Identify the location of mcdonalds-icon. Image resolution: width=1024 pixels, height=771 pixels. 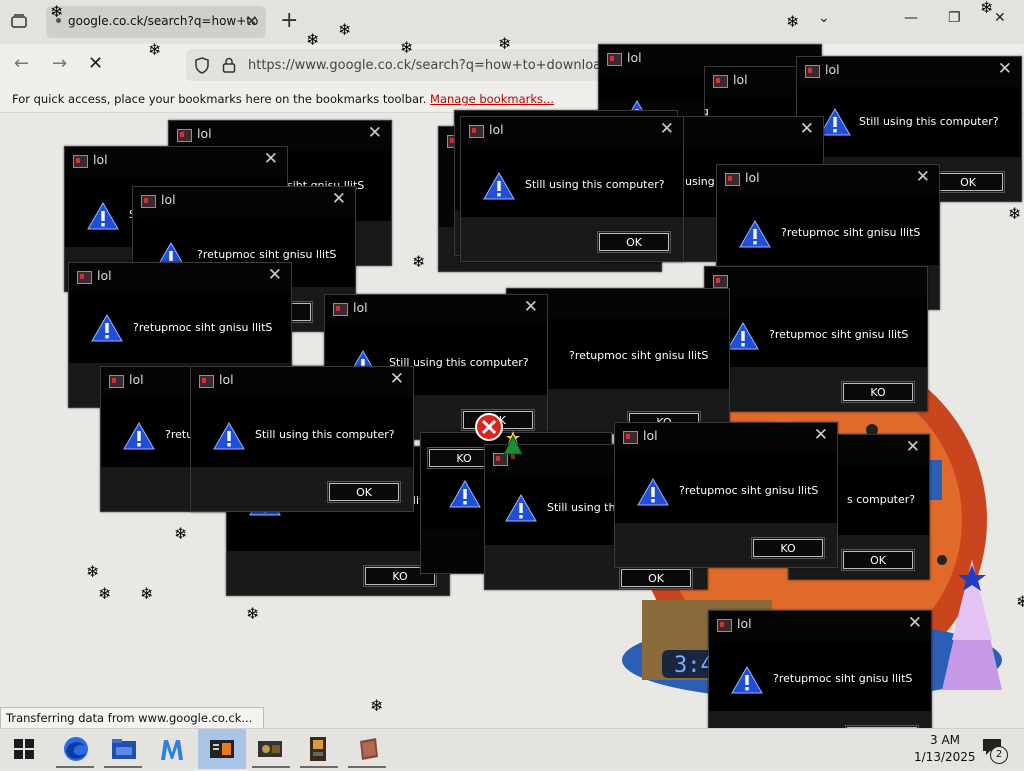
(172, 749).